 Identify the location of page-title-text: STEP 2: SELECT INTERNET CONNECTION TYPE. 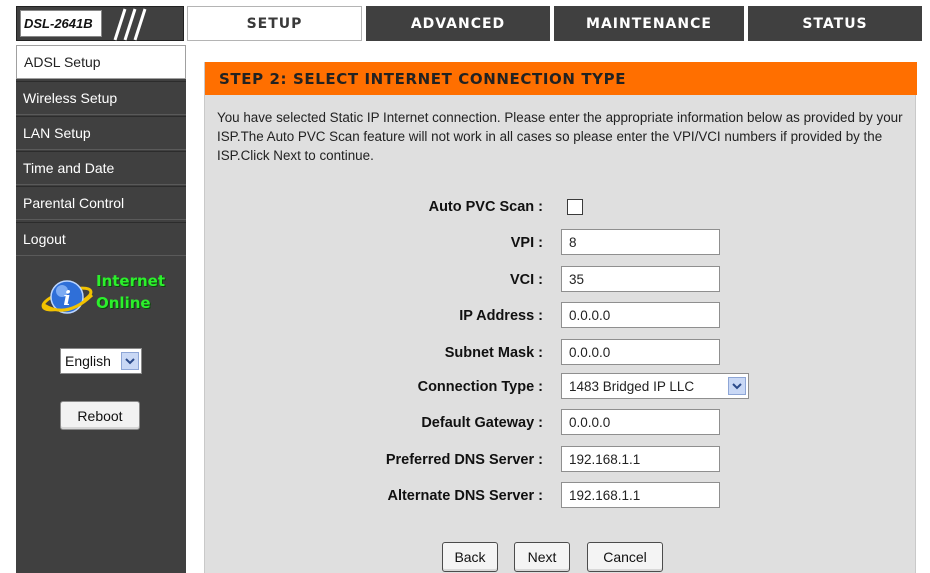
(423, 78).